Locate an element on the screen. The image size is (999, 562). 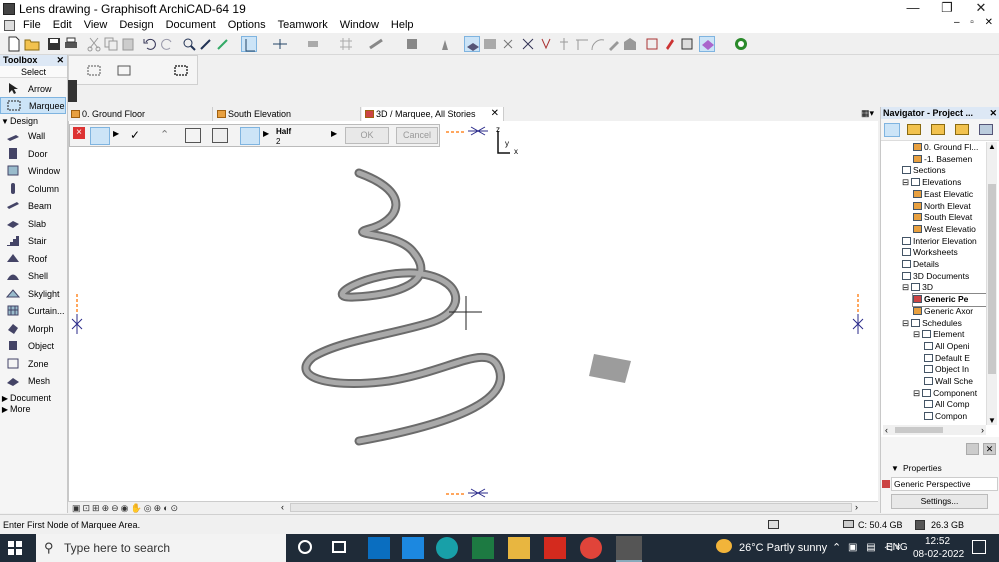
scroll-right-icon: › is located at coordinates (856, 507).